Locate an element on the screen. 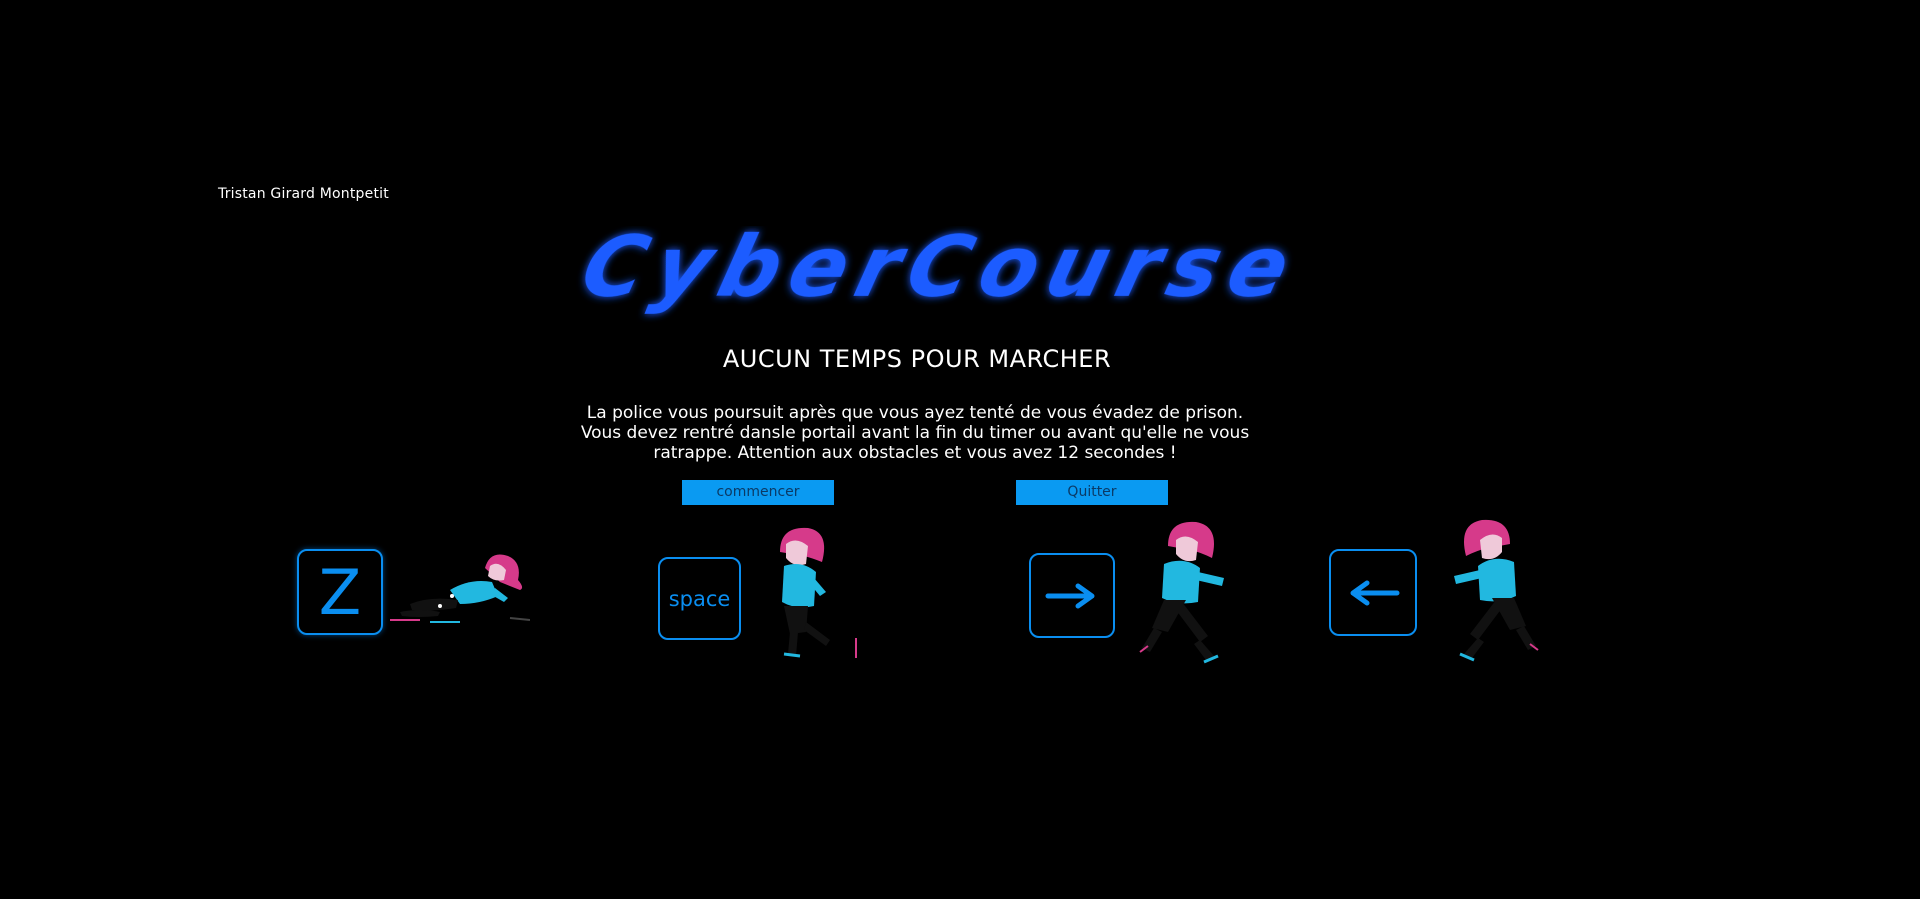 Image resolution: width=1920 pixels, height=899 pixels. space-key-icon: space is located at coordinates (699, 598).